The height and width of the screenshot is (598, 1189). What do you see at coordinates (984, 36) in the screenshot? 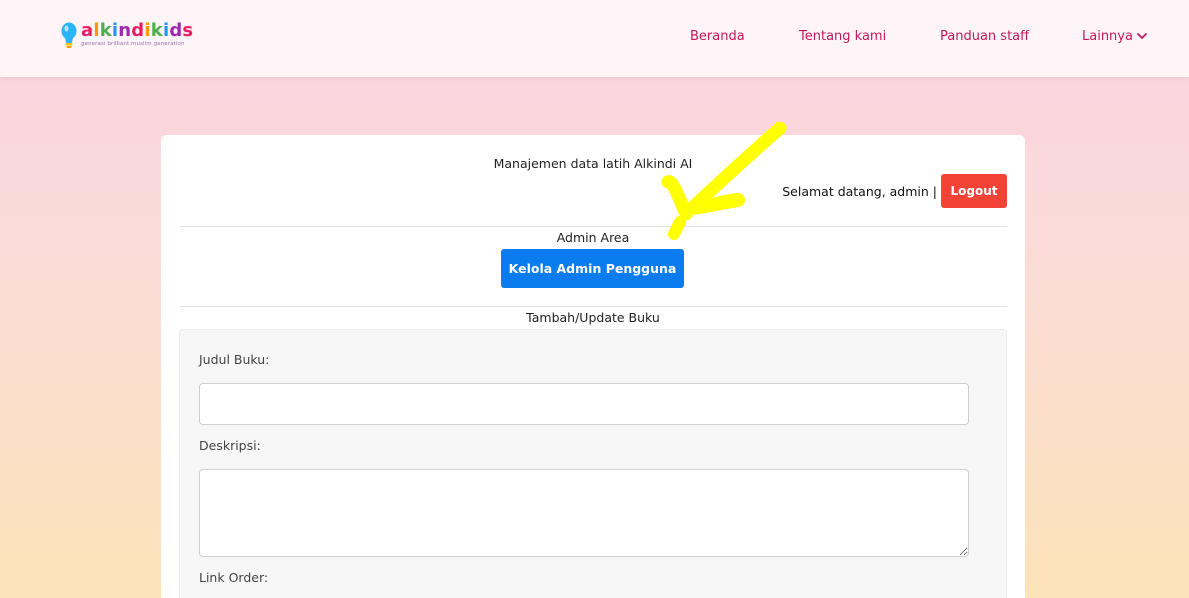
I see `nav-panduan-staff: Panduan staff` at bounding box center [984, 36].